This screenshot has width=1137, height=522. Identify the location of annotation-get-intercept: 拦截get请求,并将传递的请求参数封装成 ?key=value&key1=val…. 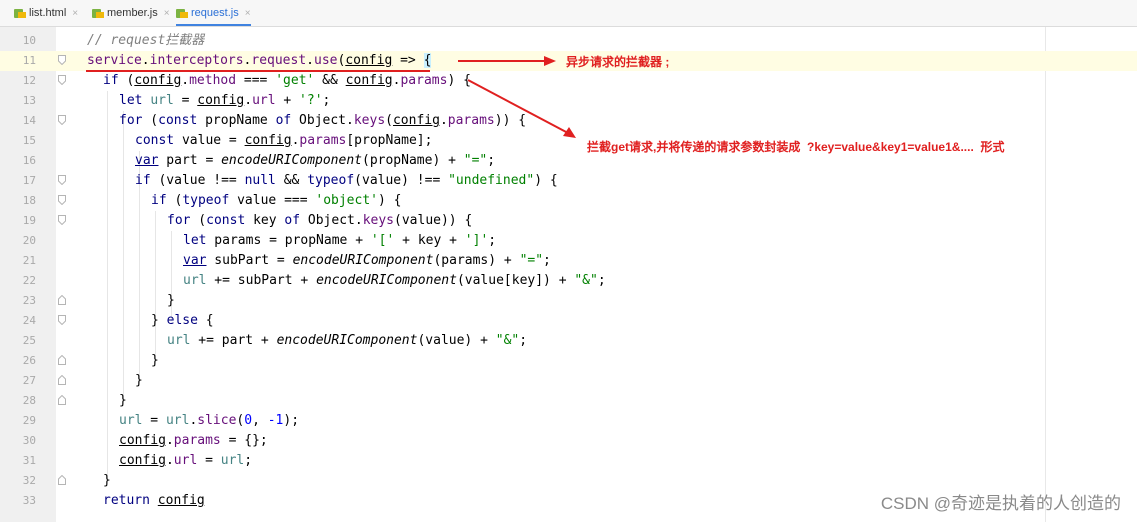
(796, 147).